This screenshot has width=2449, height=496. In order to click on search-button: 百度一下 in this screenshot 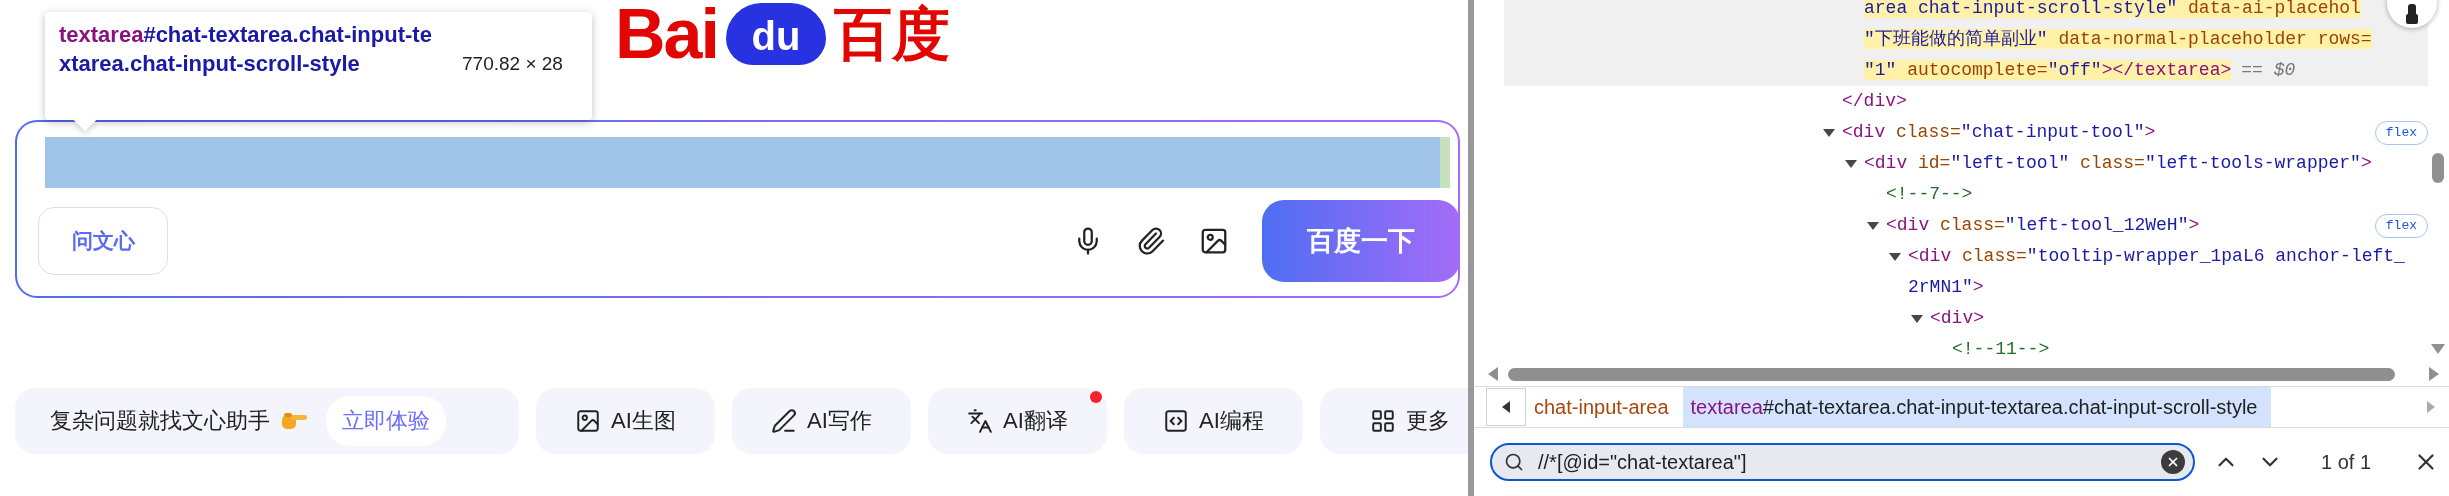, I will do `click(1361, 241)`.